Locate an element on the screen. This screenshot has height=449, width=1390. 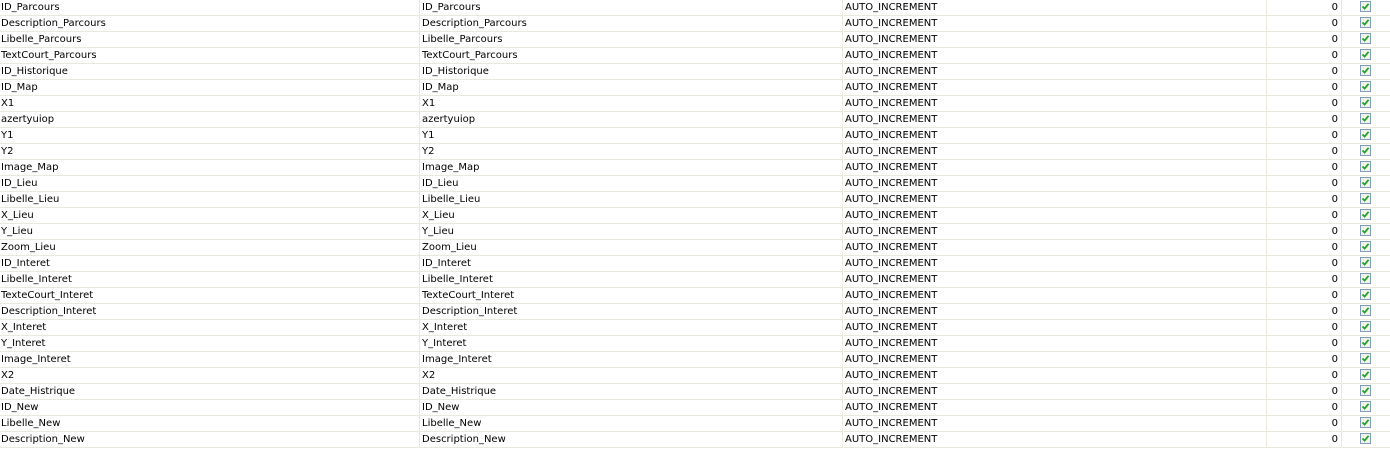
table-row: ID_Parcours ID_Parcours AUTO_INCREMENT 0 is located at coordinates (695, 8).